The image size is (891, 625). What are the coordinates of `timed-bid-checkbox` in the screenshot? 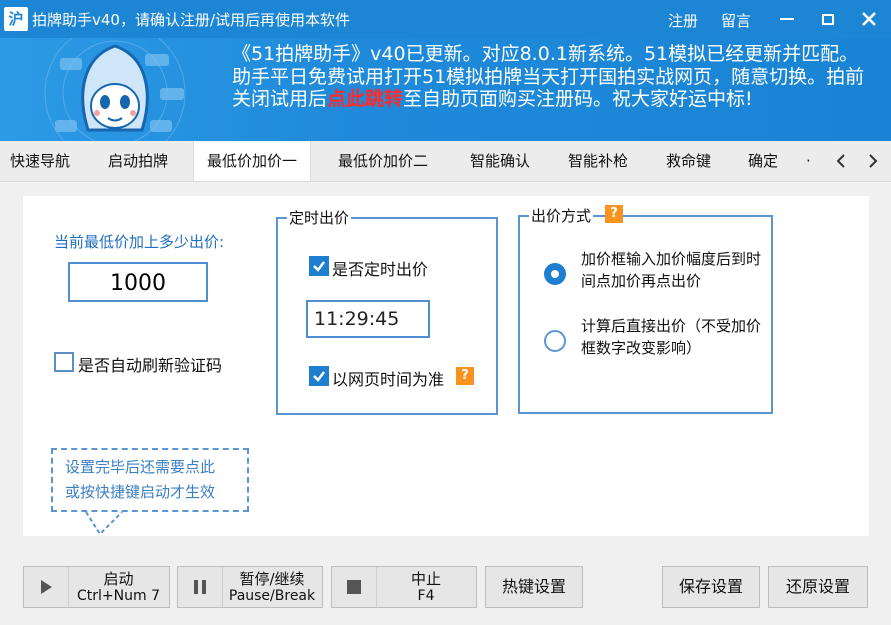 It's located at (319, 266).